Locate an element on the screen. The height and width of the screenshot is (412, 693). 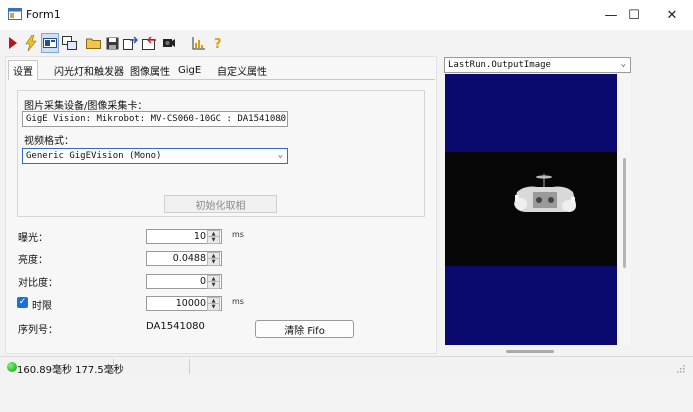
image-source-value: LastRun.OutputImage is located at coordinates (499, 65).